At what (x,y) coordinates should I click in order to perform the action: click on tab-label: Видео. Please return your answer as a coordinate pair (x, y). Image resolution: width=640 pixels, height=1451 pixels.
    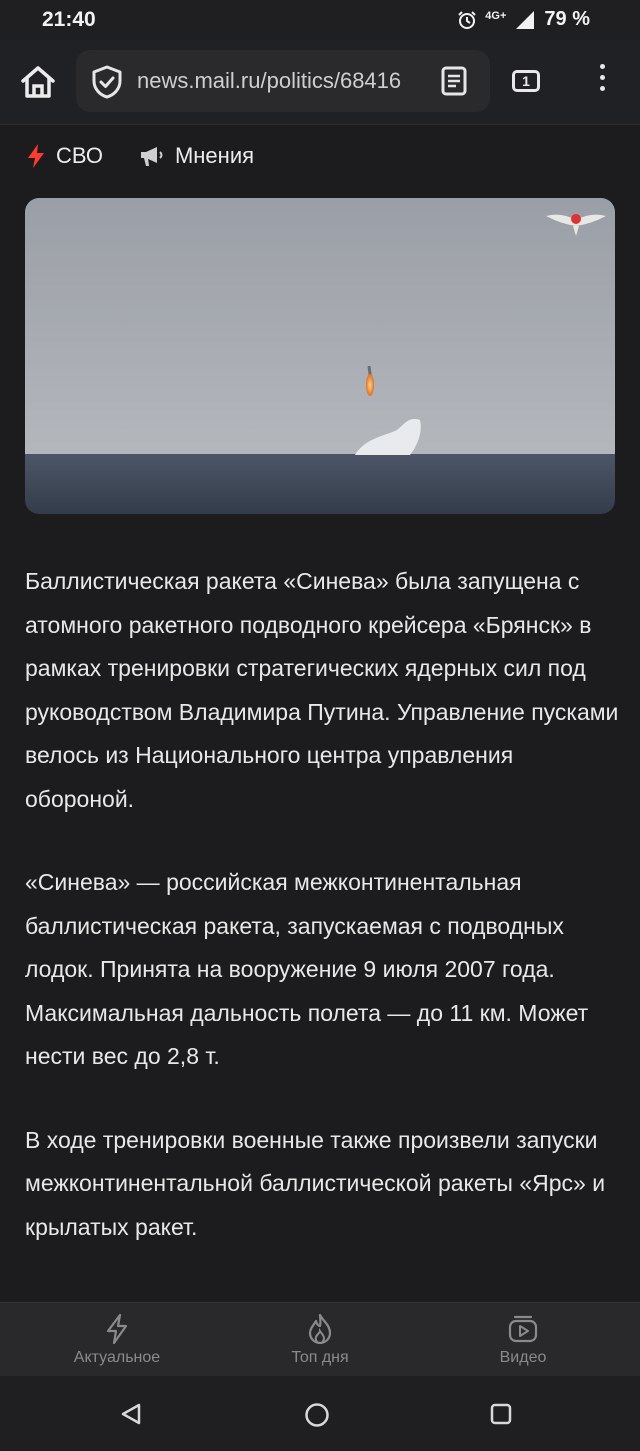
    Looking at the image, I should click on (523, 1357).